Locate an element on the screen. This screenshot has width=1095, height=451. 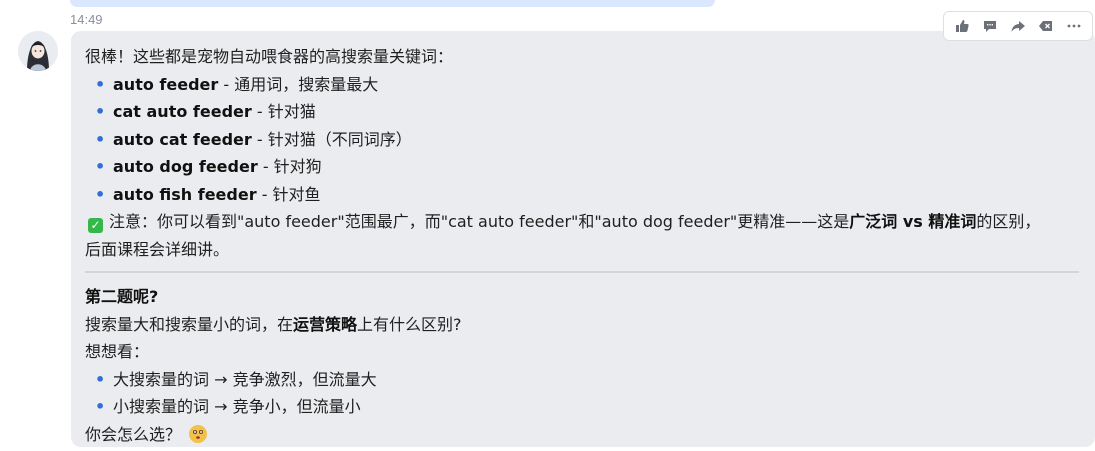
closing-line: 你会怎么选？ is located at coordinates (582, 435).